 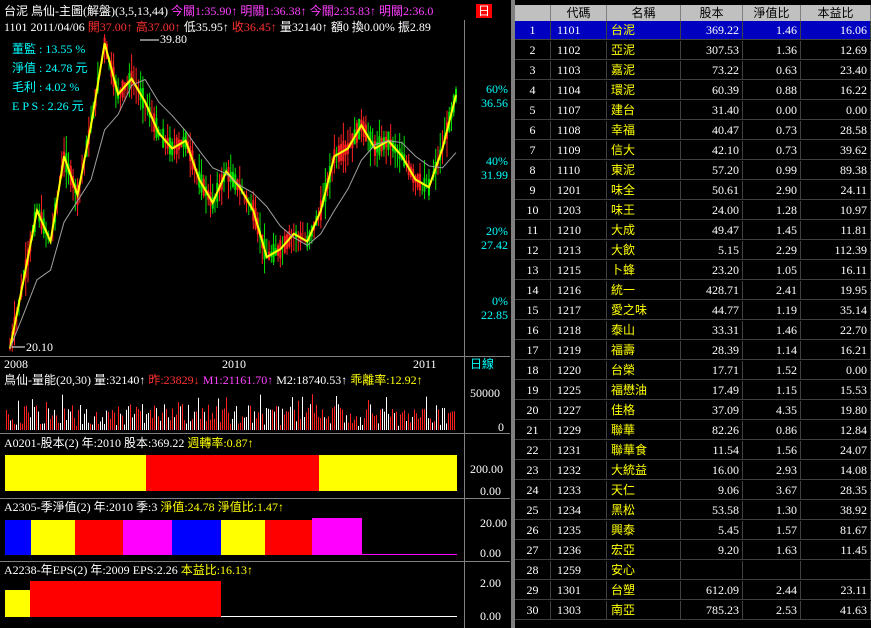 What do you see at coordinates (533, 250) in the screenshot?
I see `row-index: 12` at bounding box center [533, 250].